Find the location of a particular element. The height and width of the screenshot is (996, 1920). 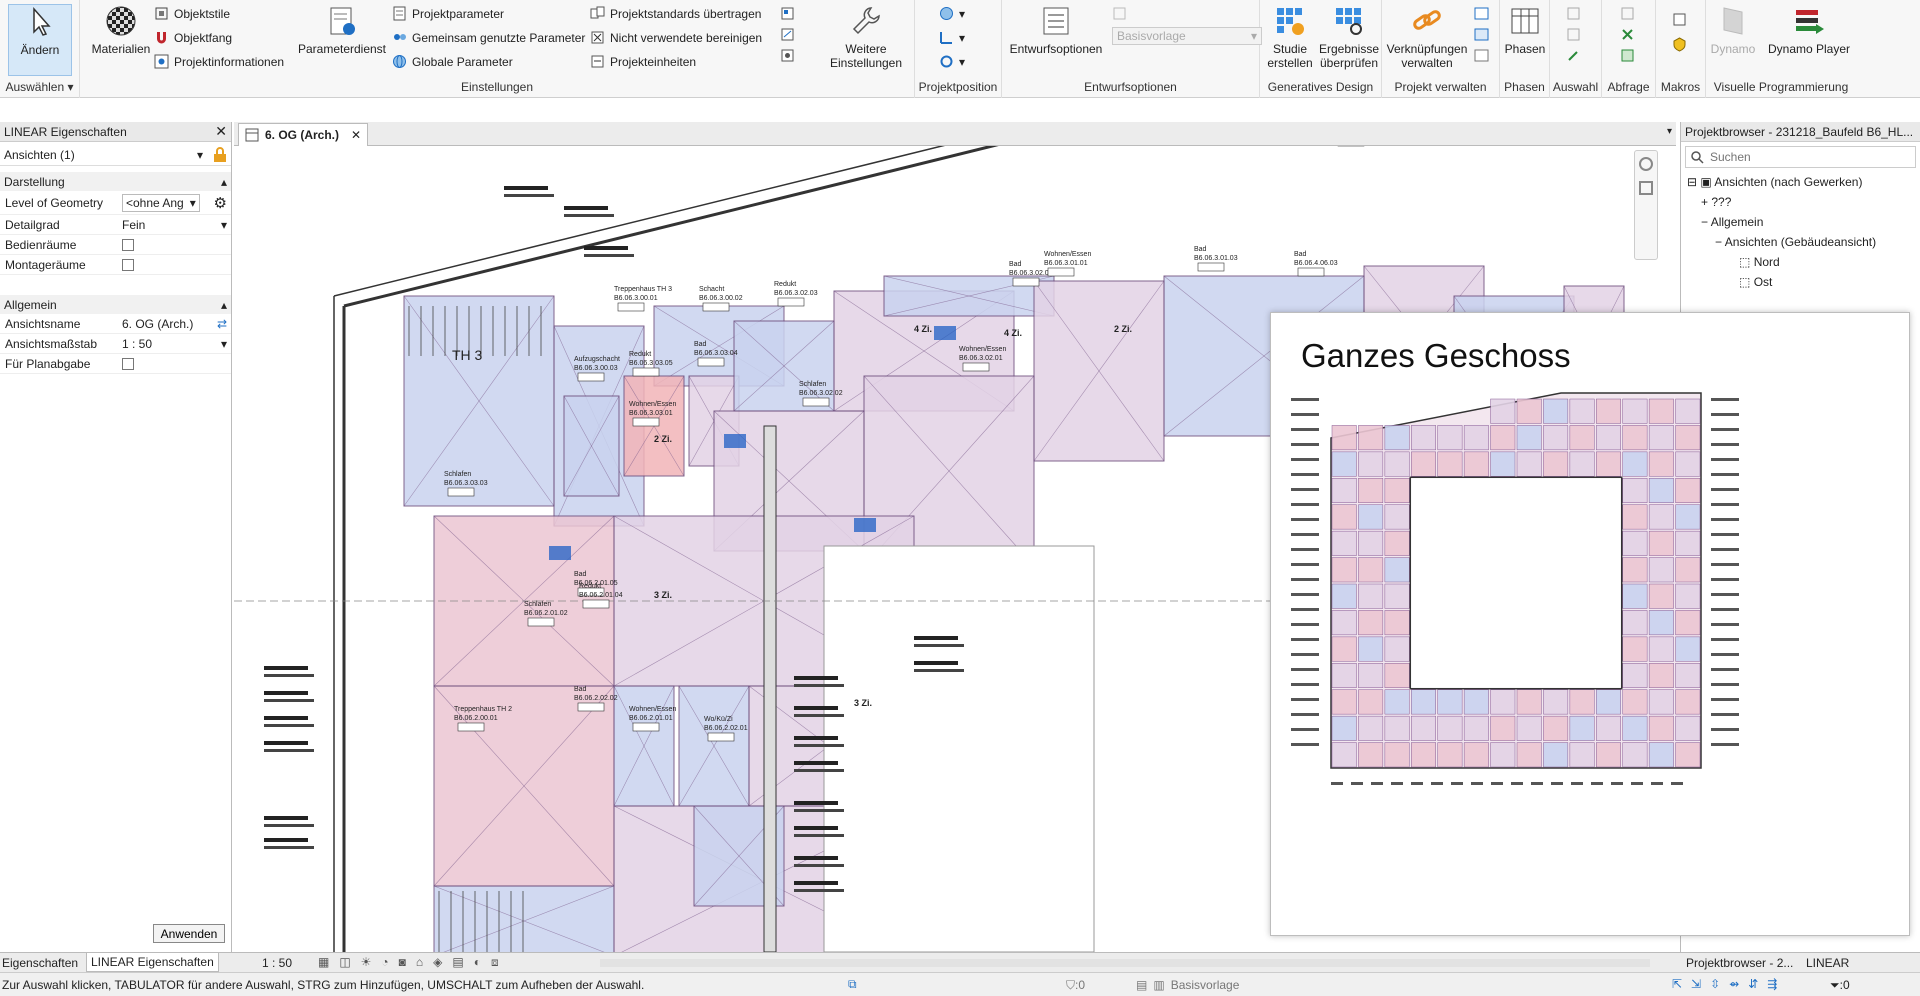

horizontal-scrollbar is located at coordinates (1125, 963).